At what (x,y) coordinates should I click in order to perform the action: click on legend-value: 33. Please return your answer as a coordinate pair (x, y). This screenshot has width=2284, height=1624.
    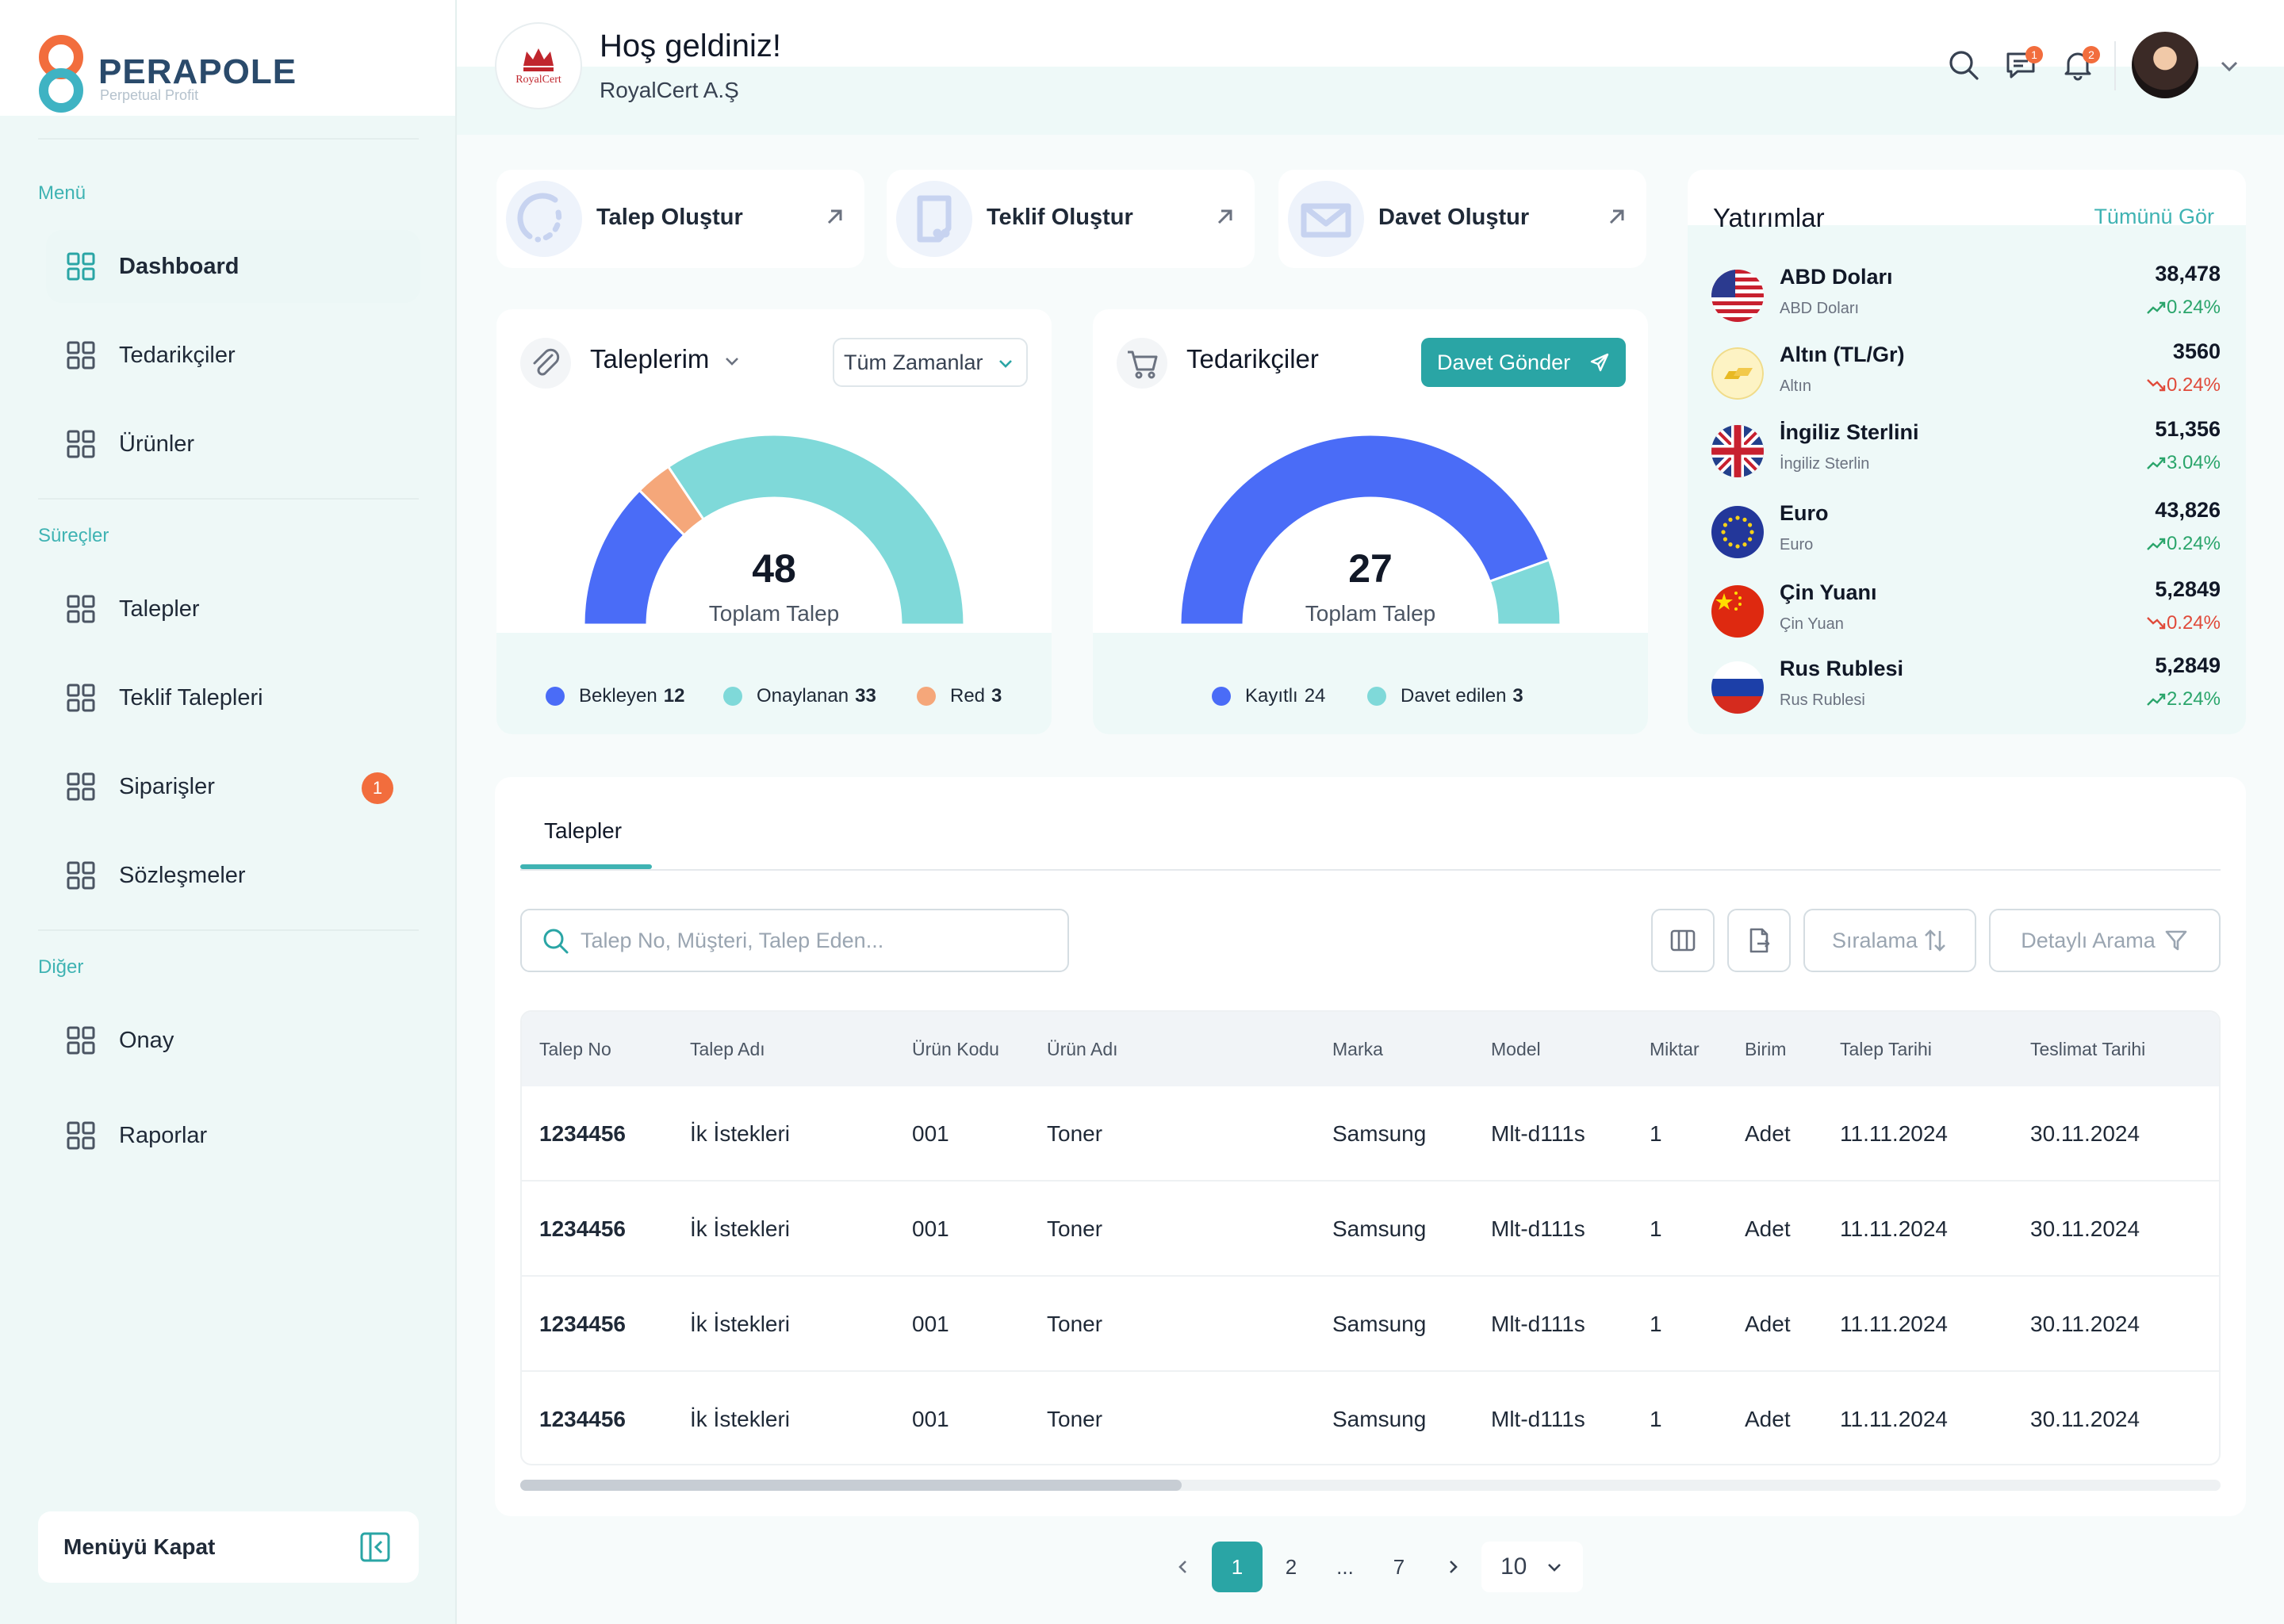
    Looking at the image, I should click on (865, 696).